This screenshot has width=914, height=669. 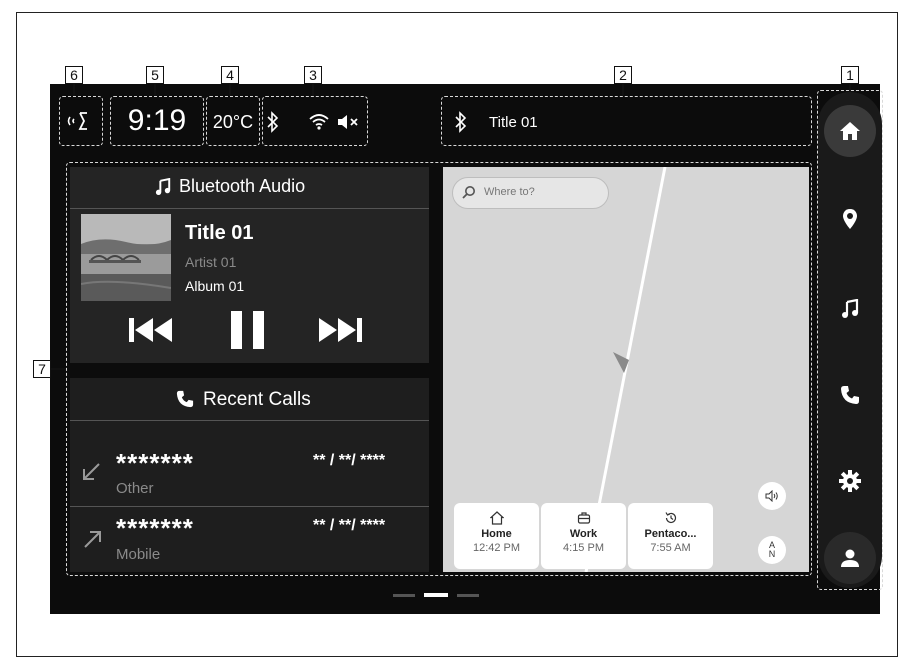 I want to click on recent-calls-title: Recent Calls, so click(x=257, y=399).